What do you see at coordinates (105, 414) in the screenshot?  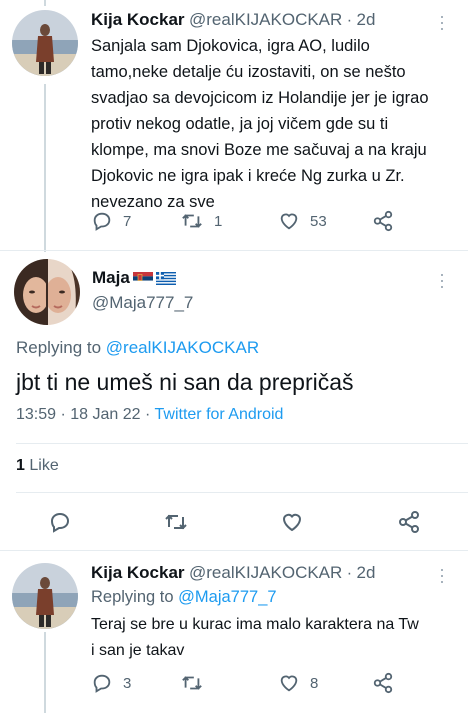 I see `tweet-date: 18 Jan 22` at bounding box center [105, 414].